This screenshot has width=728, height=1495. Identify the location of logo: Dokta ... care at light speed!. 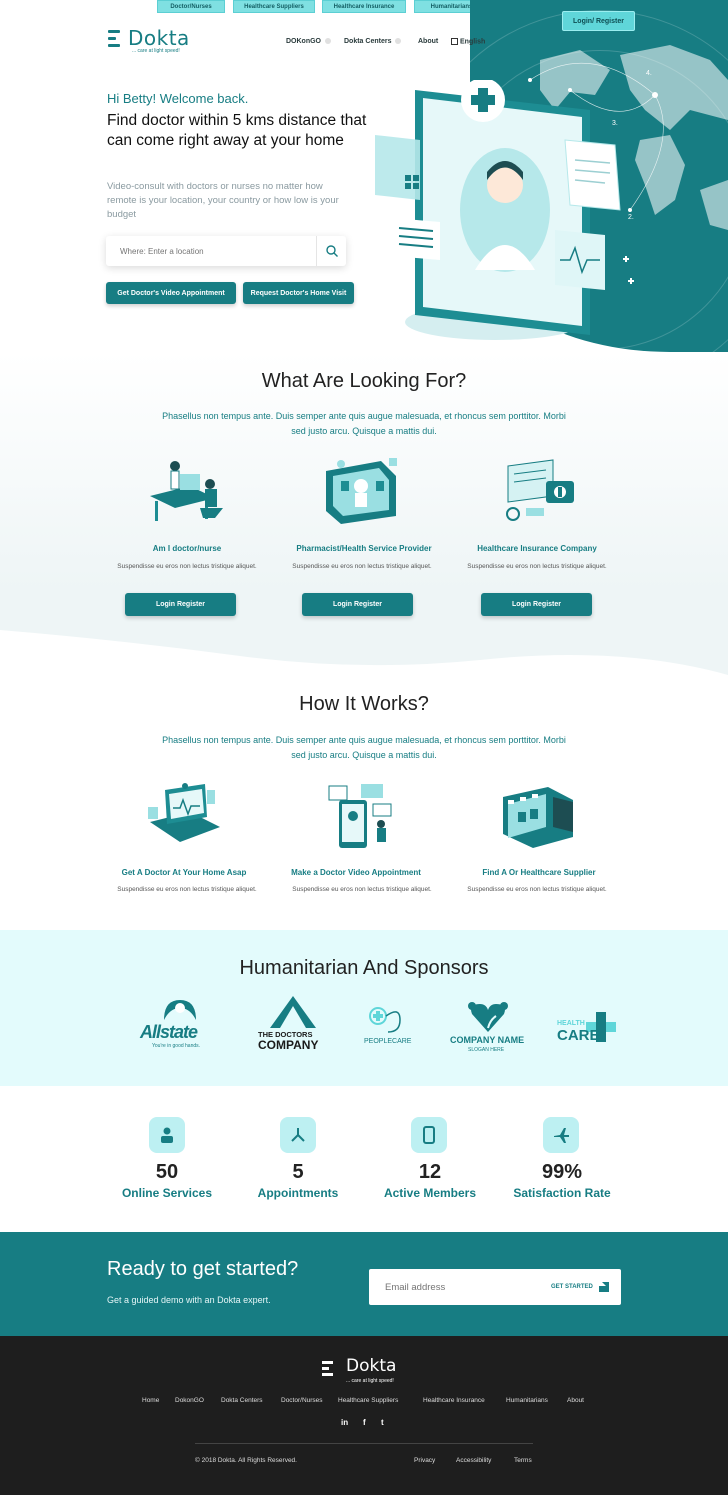
(158, 41).